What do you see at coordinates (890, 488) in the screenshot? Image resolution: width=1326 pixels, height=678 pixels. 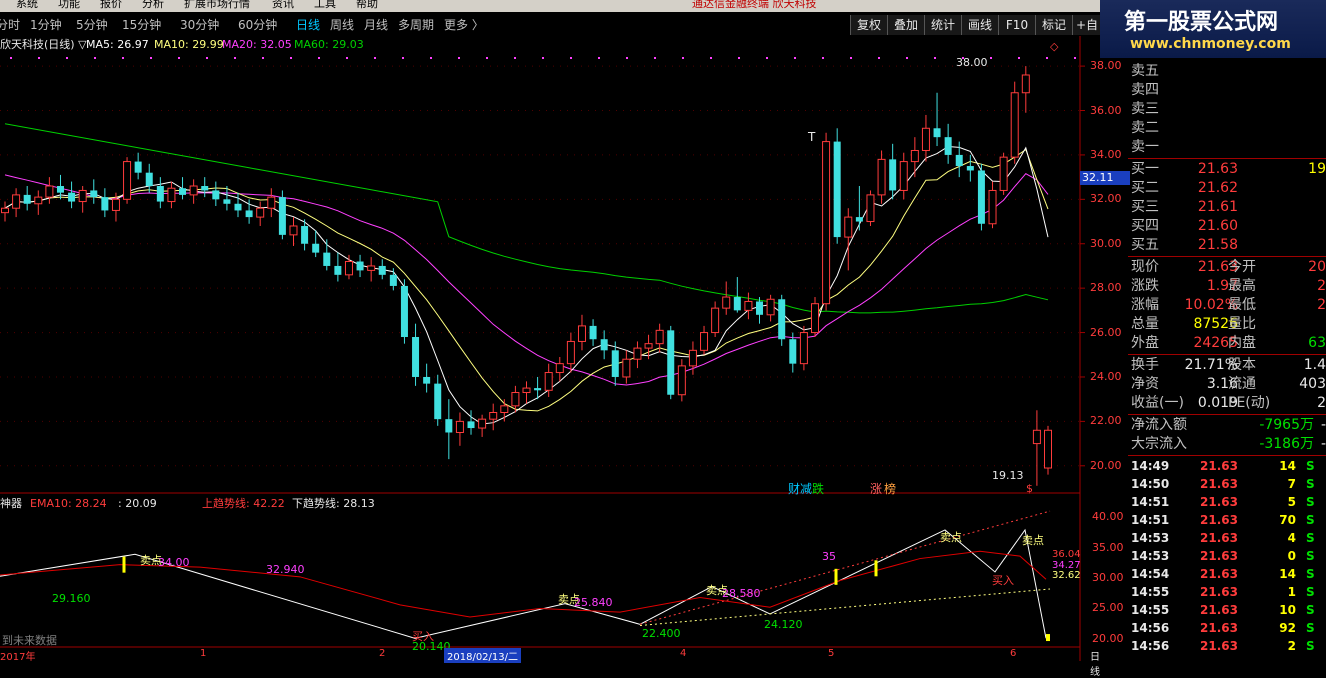 I see `news-badge-d: 榜` at bounding box center [890, 488].